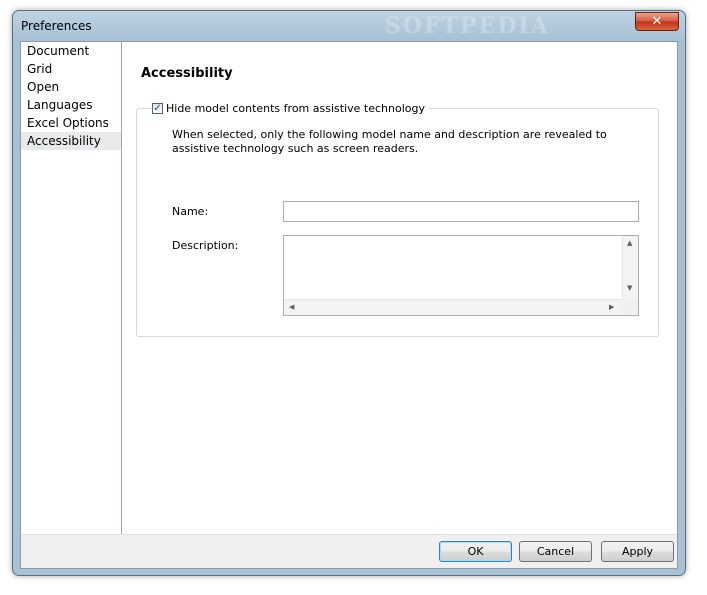  What do you see at coordinates (349, 551) in the screenshot?
I see `button-bar: OK Cancel Apply` at bounding box center [349, 551].